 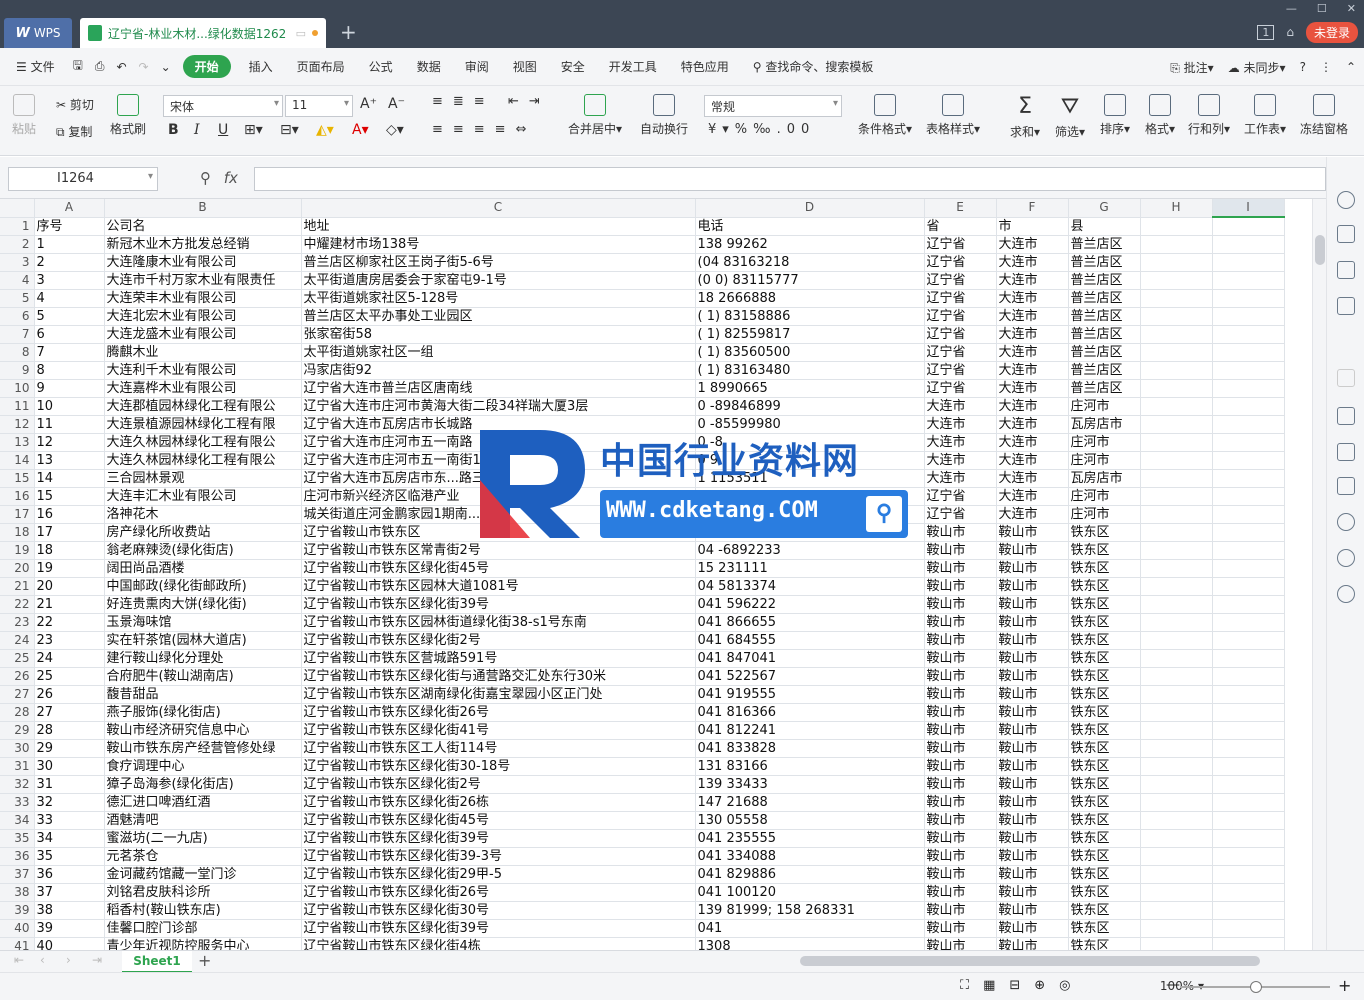 I want to click on cell: 鞍山市经济研究信息中心, so click(x=203, y=730).